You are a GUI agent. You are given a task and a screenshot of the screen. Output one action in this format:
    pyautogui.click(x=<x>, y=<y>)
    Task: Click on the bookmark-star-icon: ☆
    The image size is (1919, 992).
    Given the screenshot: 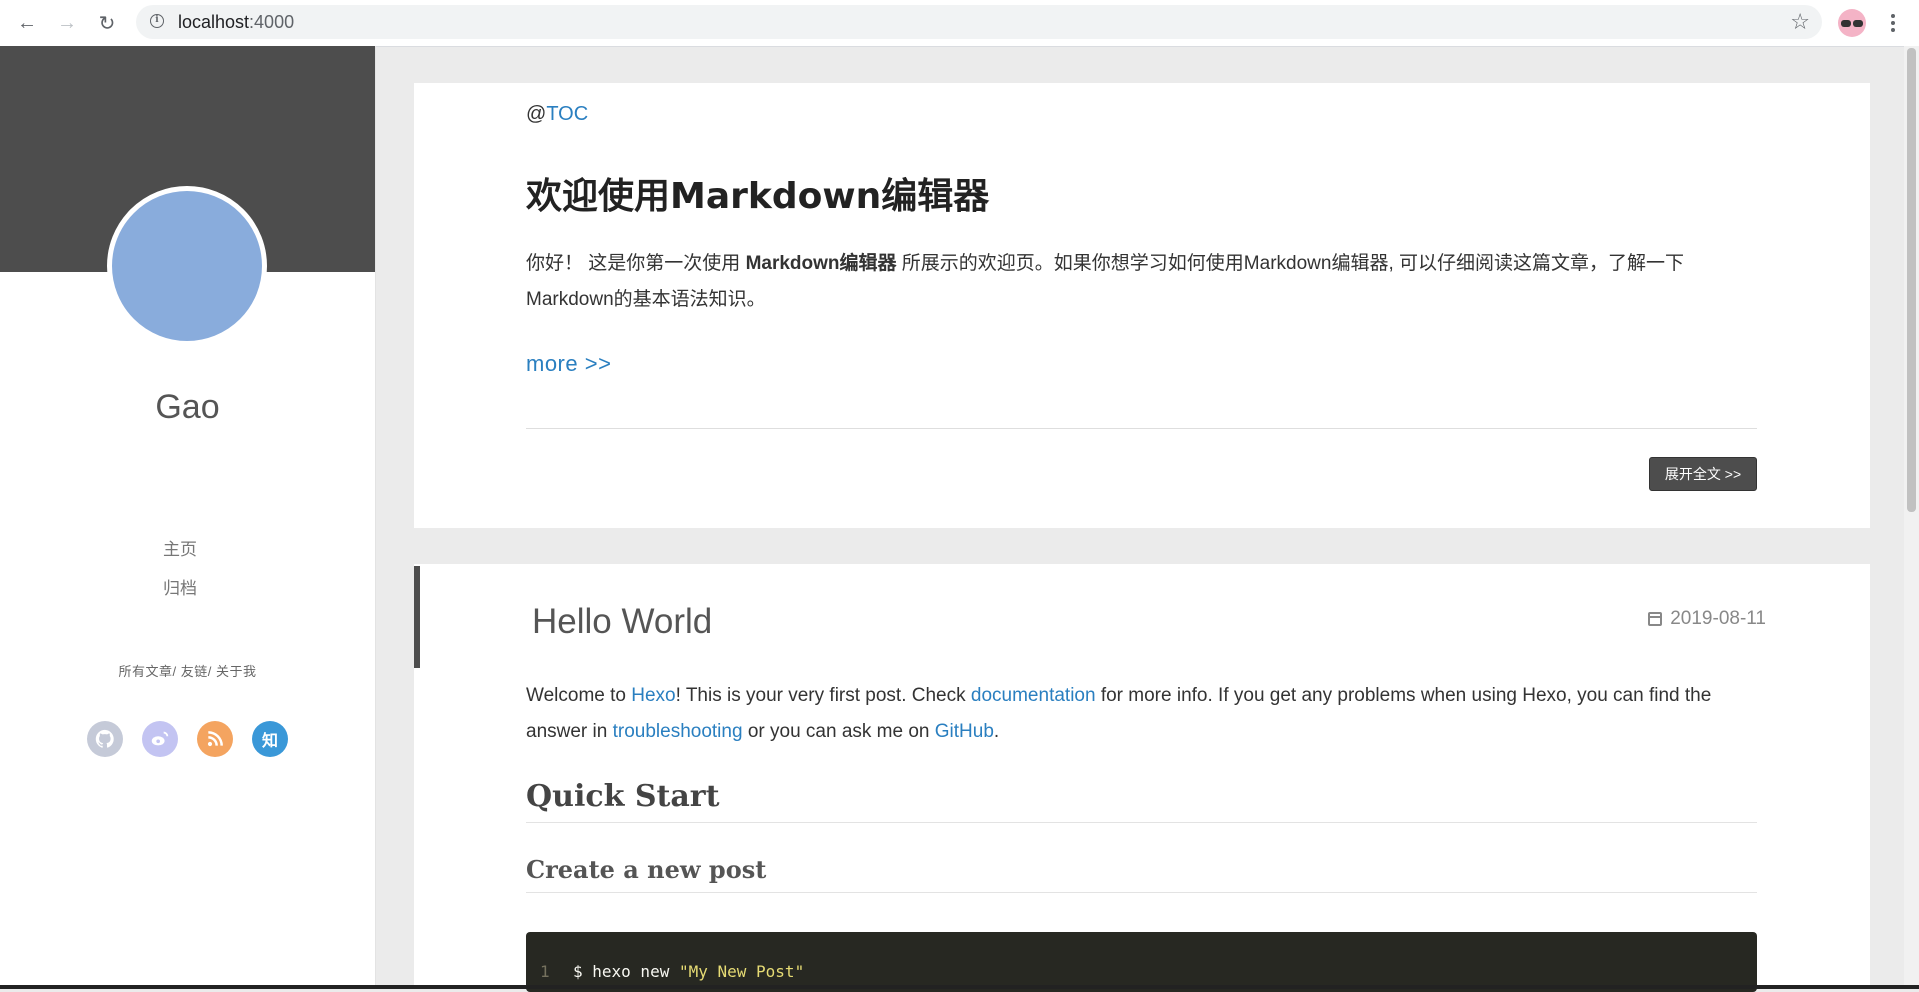 What is the action you would take?
    pyautogui.click(x=1800, y=22)
    